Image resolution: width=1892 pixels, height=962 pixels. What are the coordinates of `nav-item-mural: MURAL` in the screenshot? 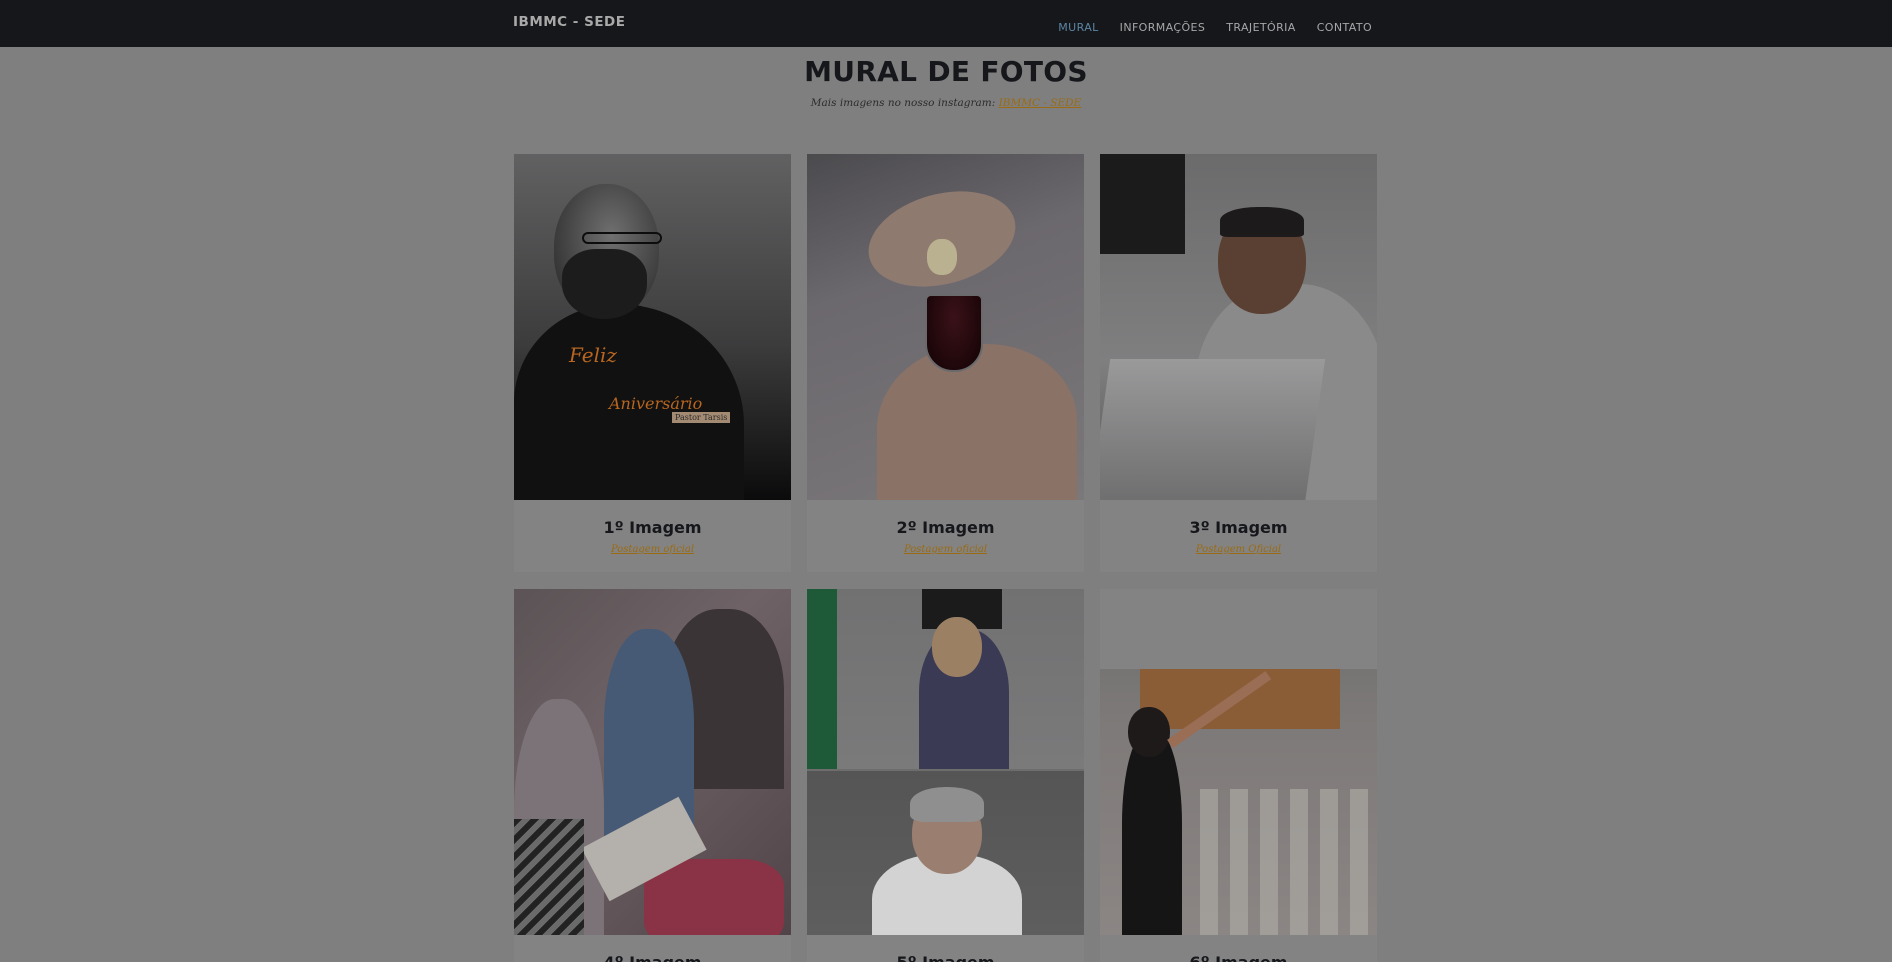 It's located at (1078, 25).